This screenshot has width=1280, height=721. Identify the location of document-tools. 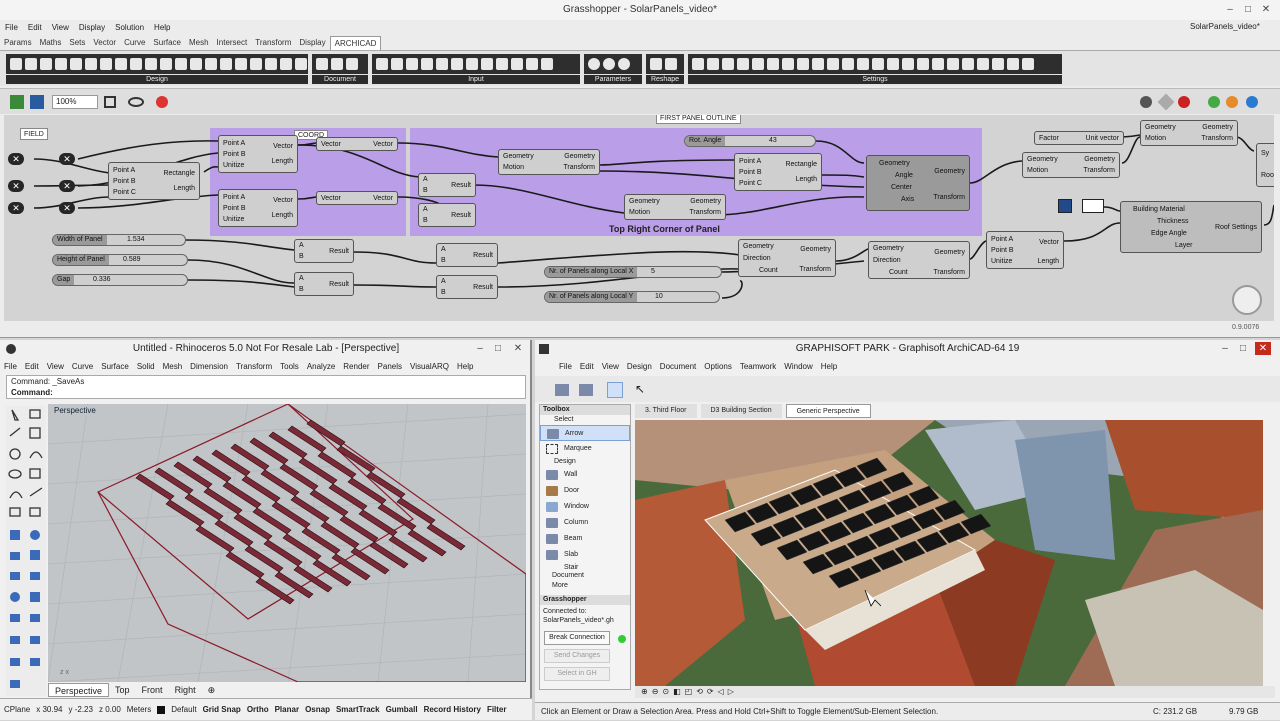
(340, 64).